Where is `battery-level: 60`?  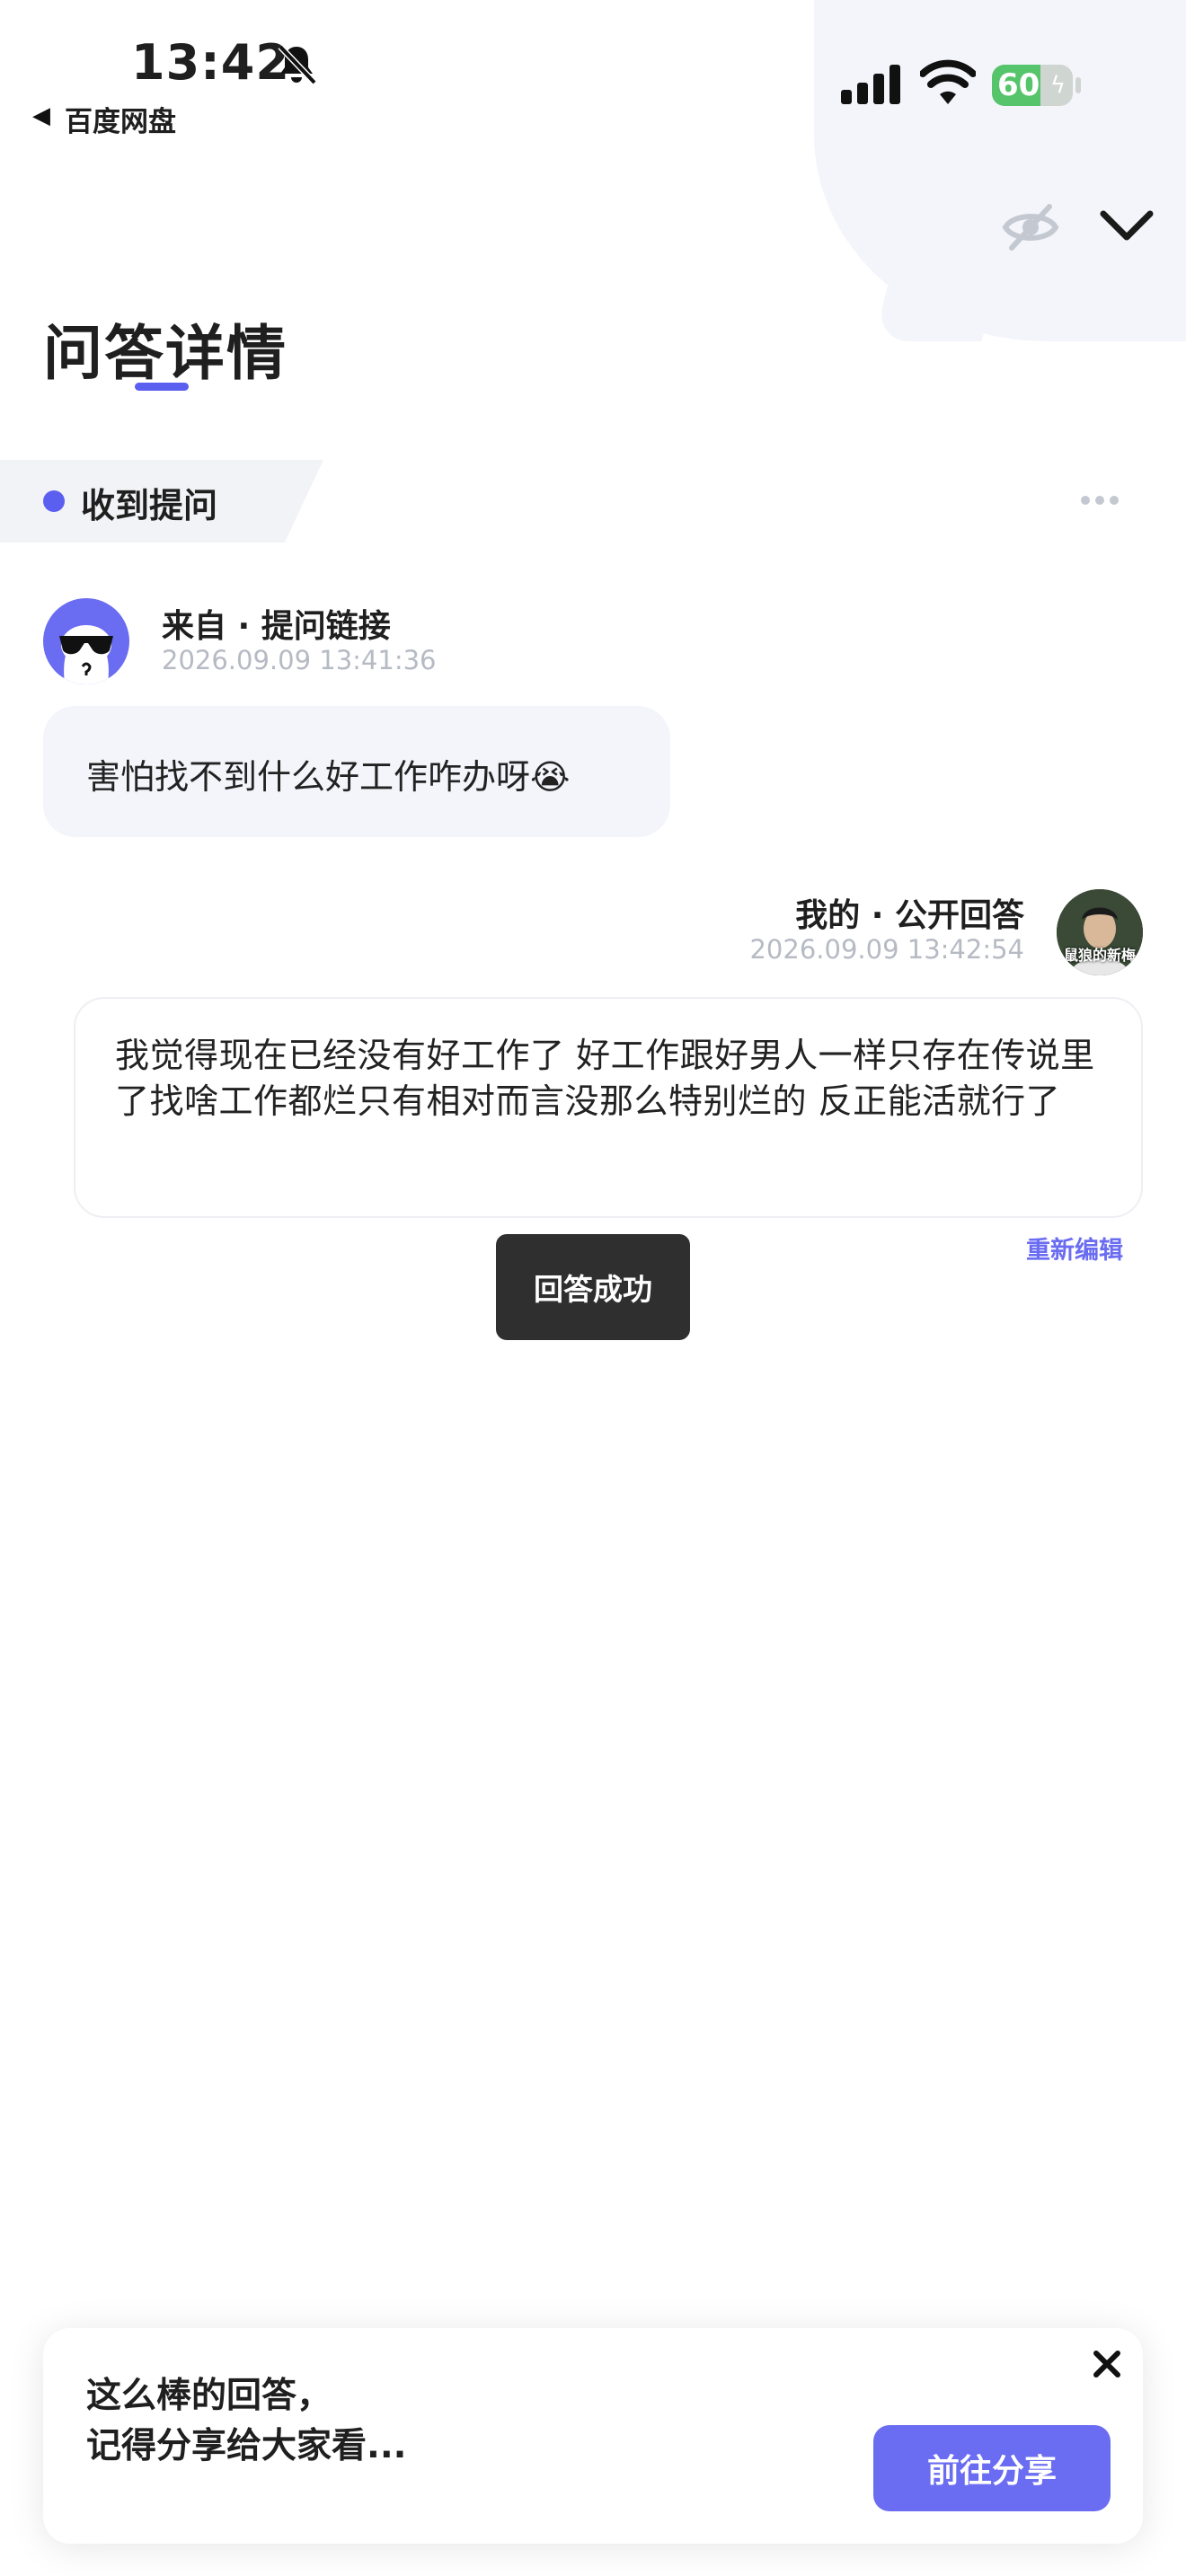 battery-level: 60 is located at coordinates (1018, 85).